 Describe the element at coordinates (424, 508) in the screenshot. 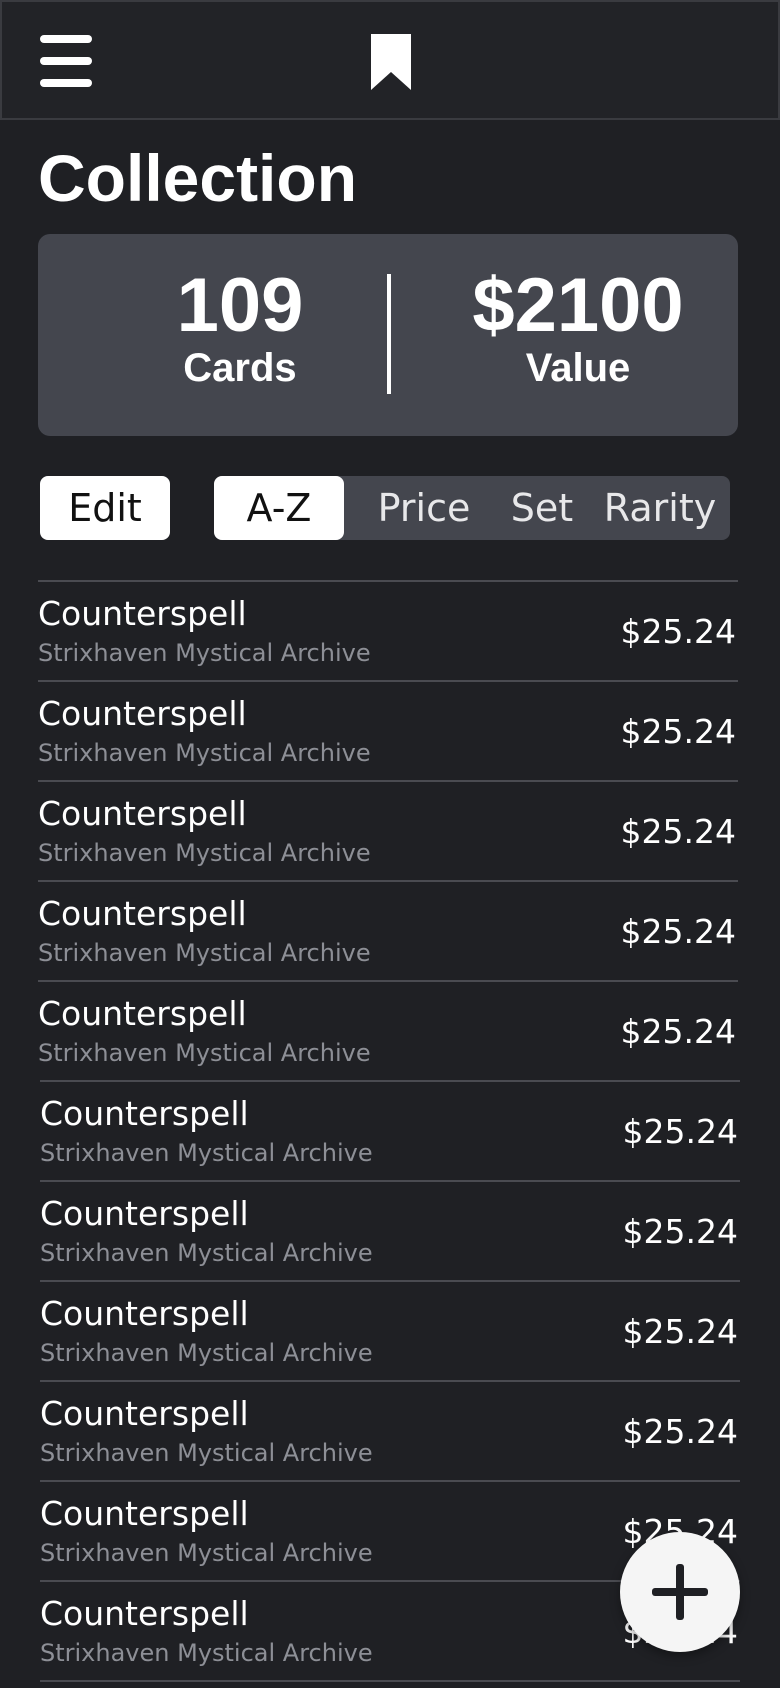

I see `sort-option-price: Price` at that location.